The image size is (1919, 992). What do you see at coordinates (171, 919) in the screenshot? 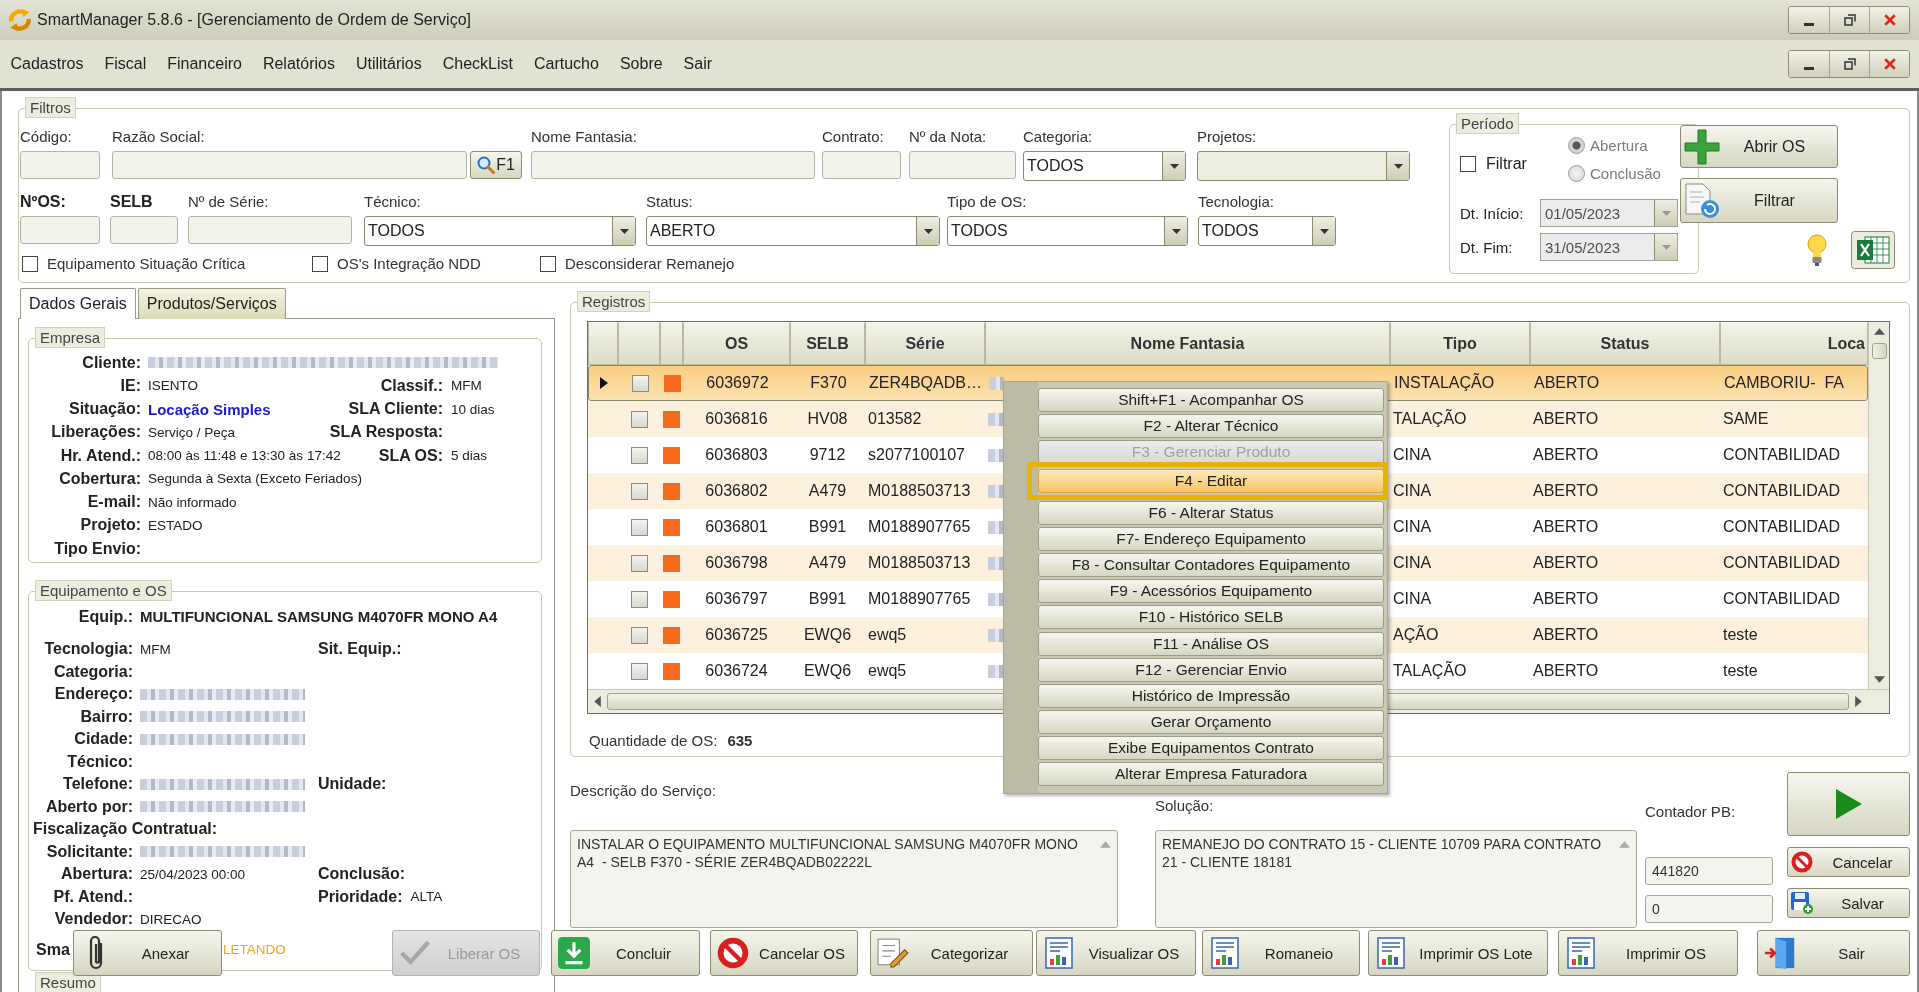
I see `field-value: DIRECAO` at bounding box center [171, 919].